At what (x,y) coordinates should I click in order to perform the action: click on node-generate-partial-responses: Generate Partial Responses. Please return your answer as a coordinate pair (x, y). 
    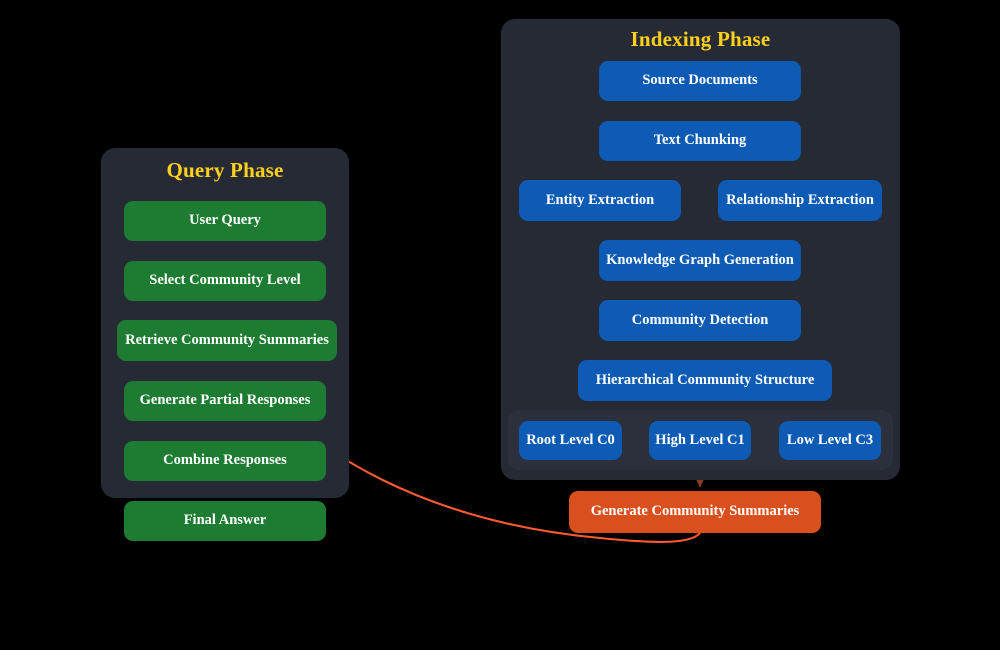
    Looking at the image, I should click on (225, 401).